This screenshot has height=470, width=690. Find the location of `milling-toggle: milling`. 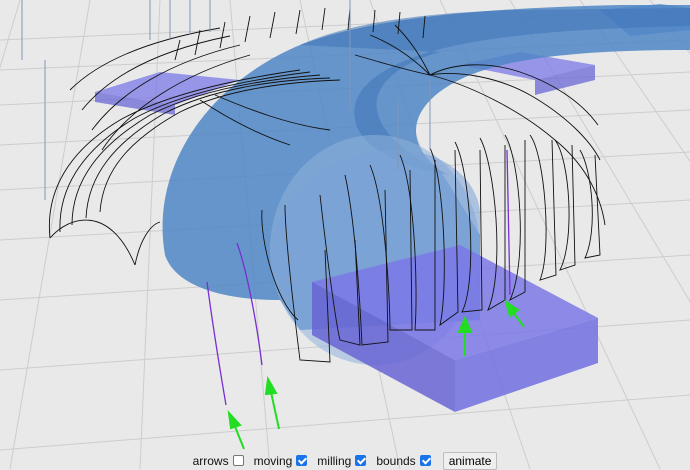

milling-toggle: milling is located at coordinates (342, 460).